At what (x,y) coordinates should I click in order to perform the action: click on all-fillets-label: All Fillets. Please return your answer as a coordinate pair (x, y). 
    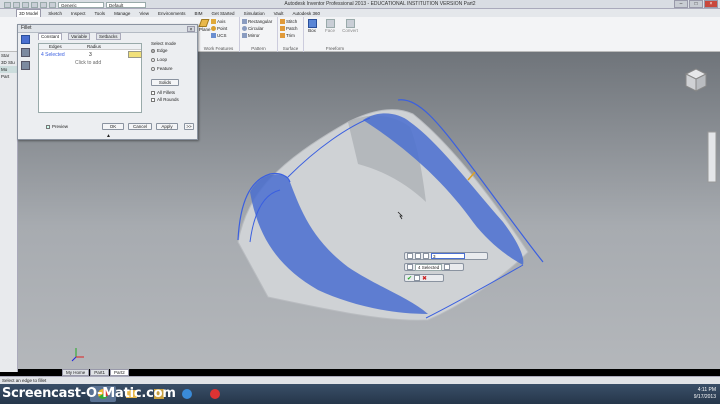
    Looking at the image, I should click on (166, 92).